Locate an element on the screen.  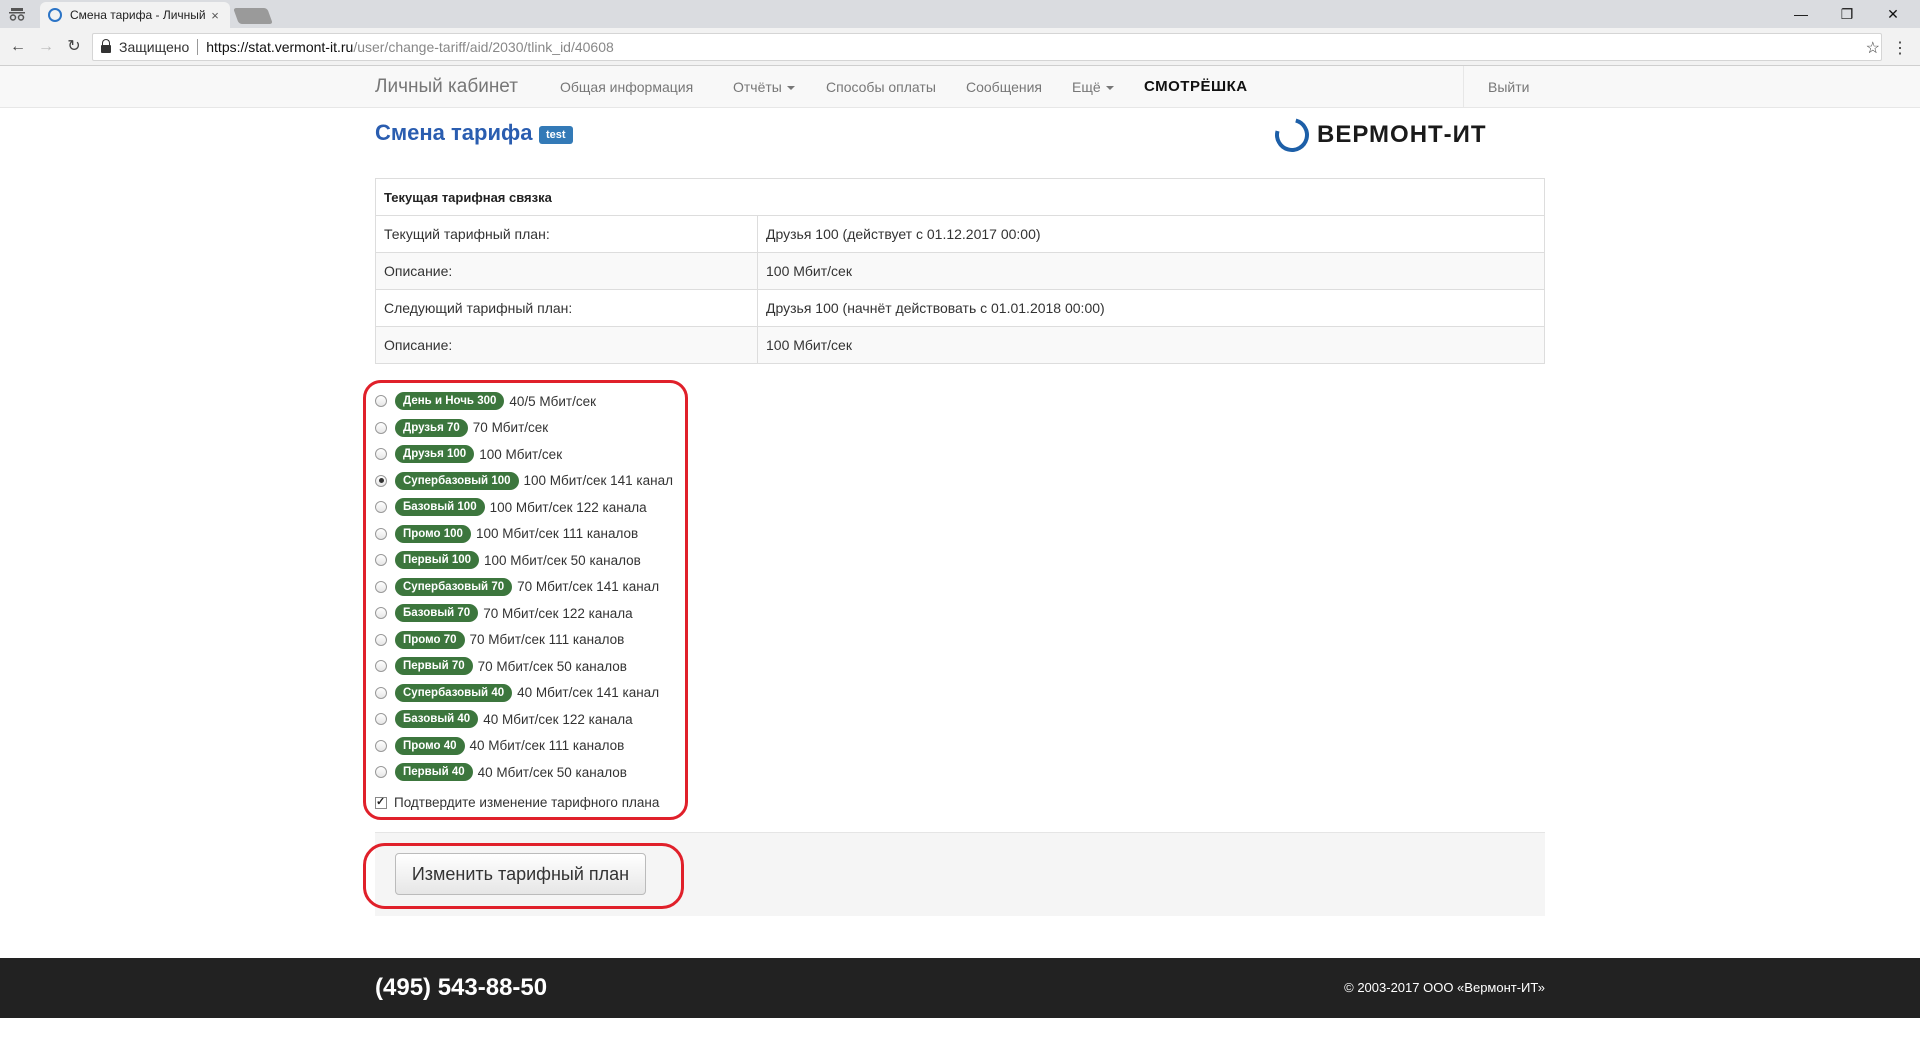
browser-menu-icon: ⋮ is located at coordinates (1900, 48).